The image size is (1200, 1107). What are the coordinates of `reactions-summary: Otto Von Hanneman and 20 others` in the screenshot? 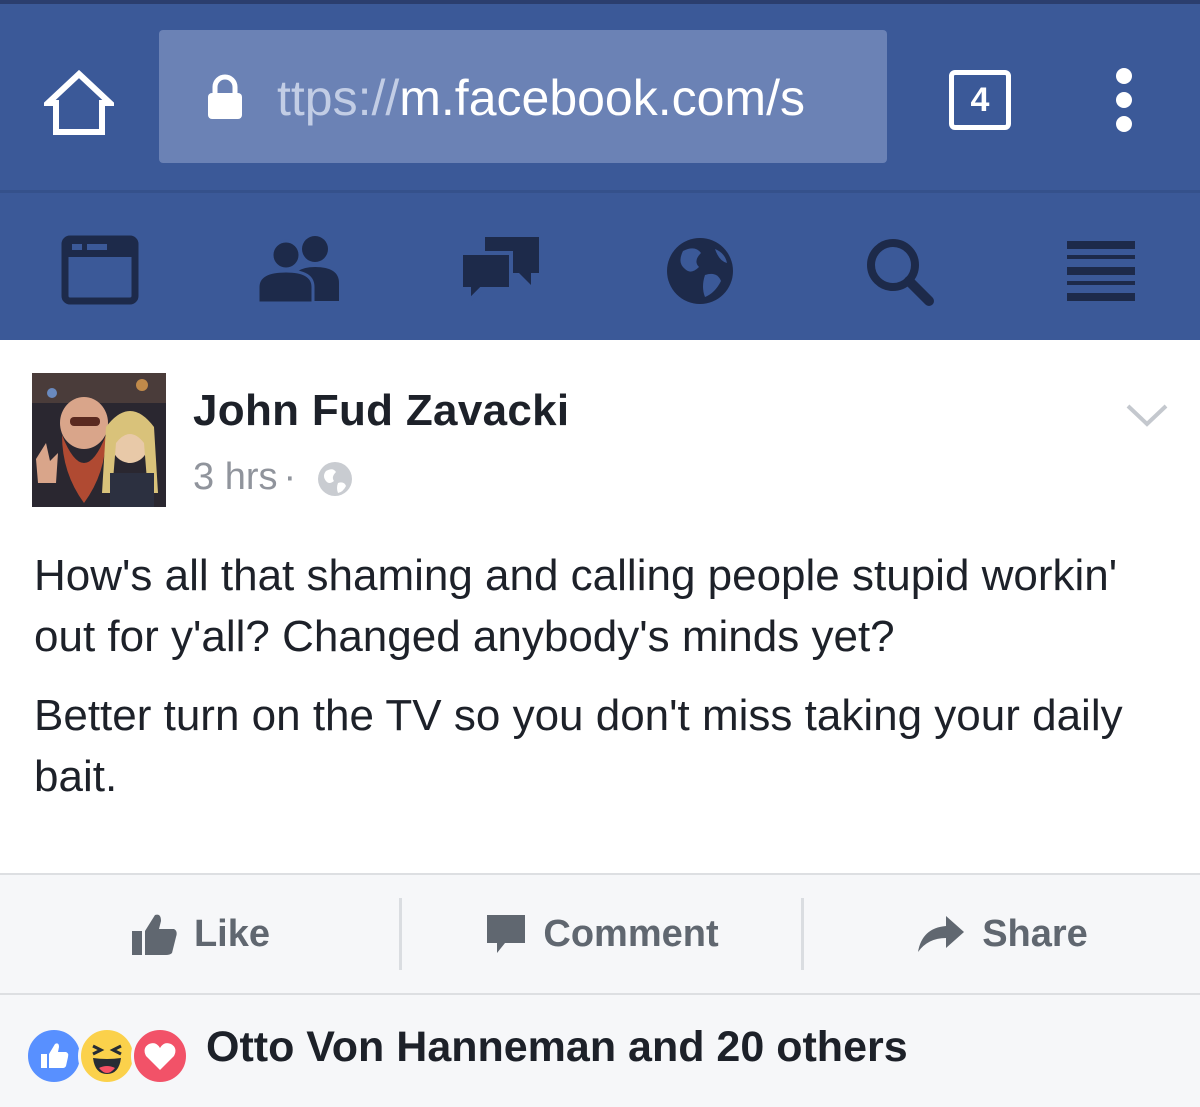 It's located at (600, 1051).